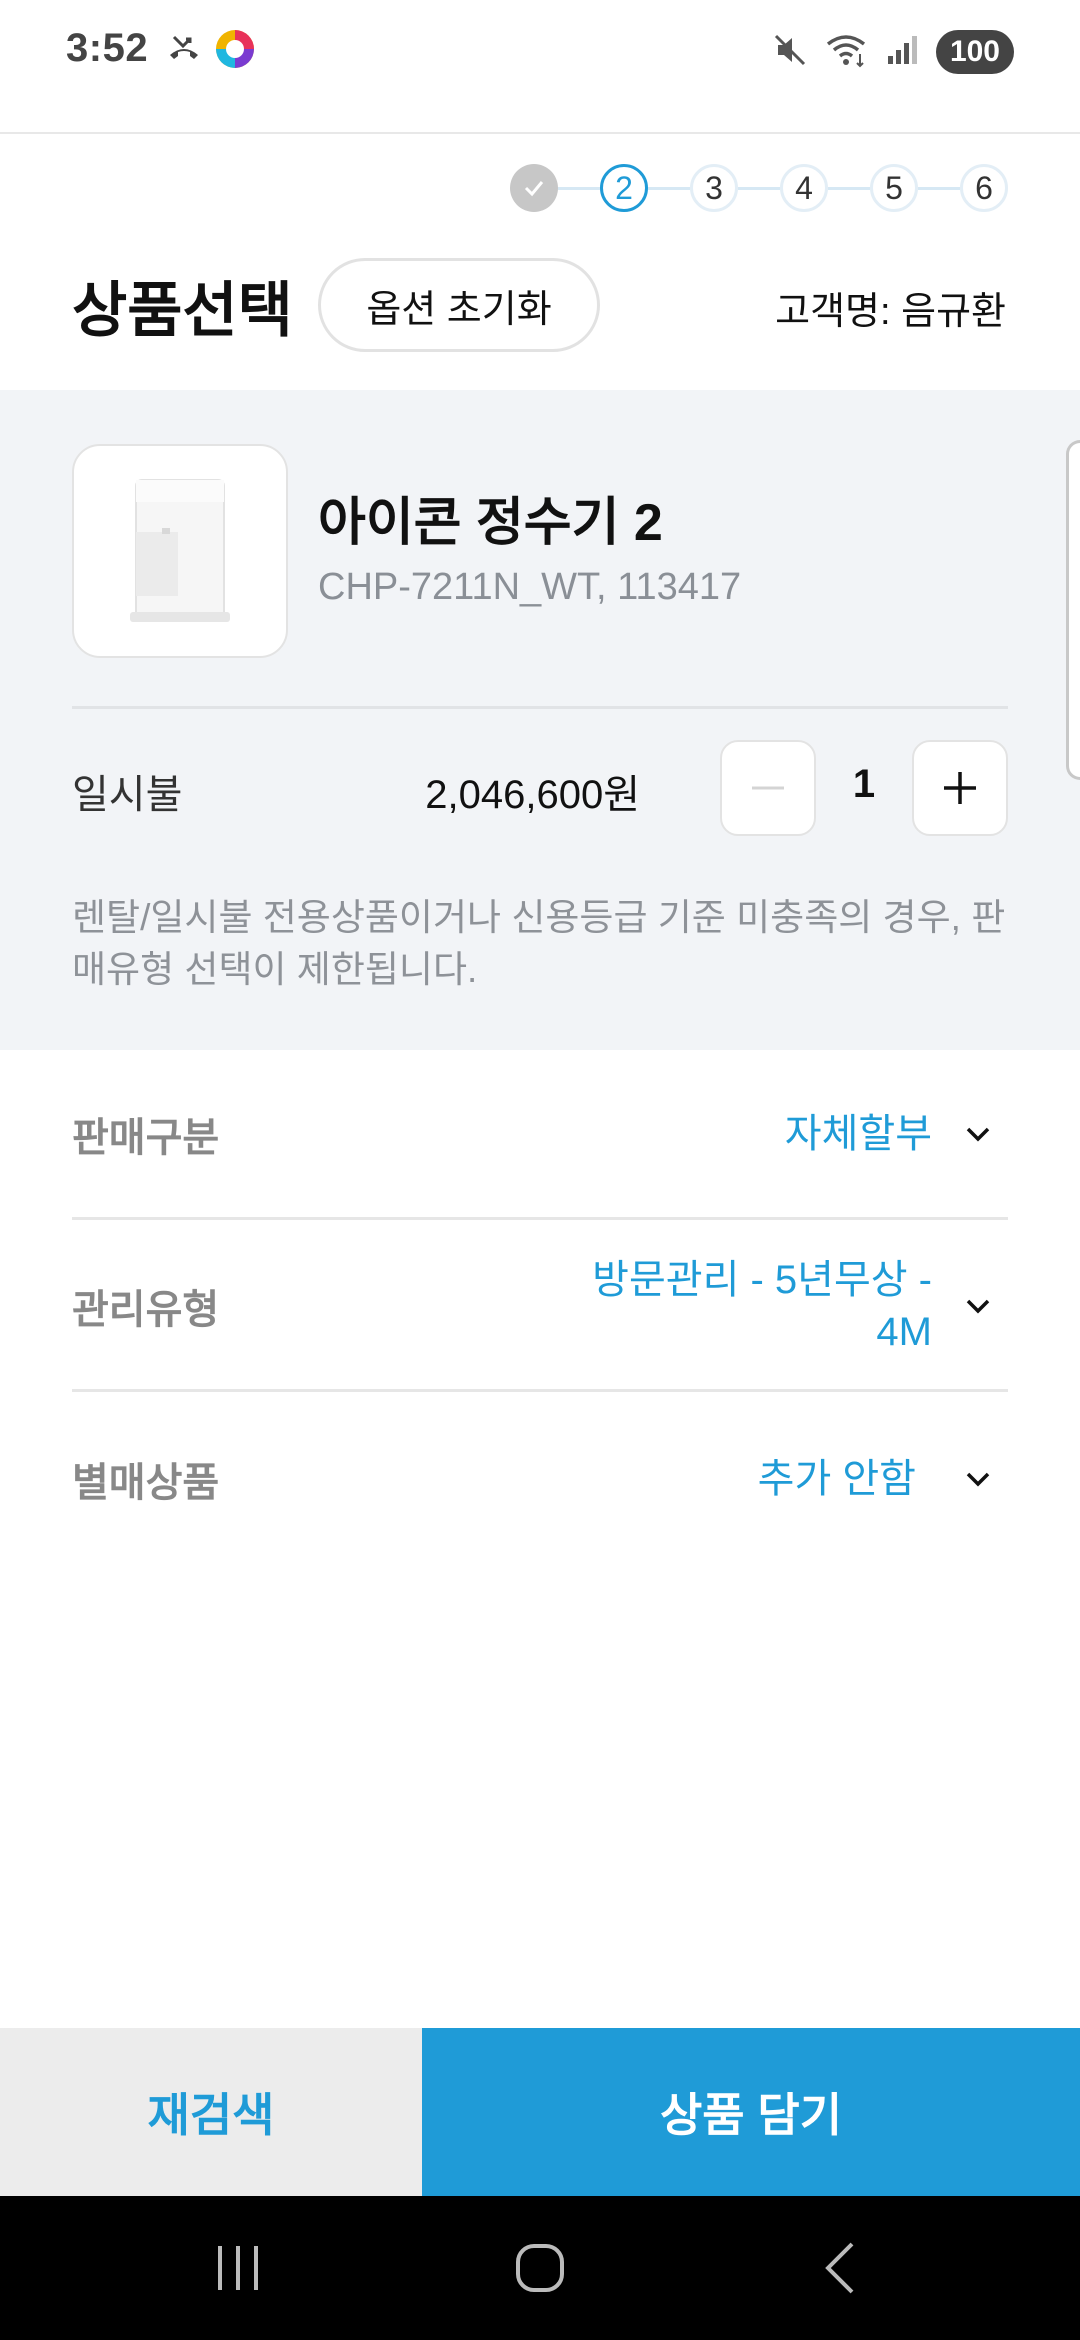  What do you see at coordinates (751, 2112) in the screenshot?
I see `add-to-cart-button: 상품 담기` at bounding box center [751, 2112].